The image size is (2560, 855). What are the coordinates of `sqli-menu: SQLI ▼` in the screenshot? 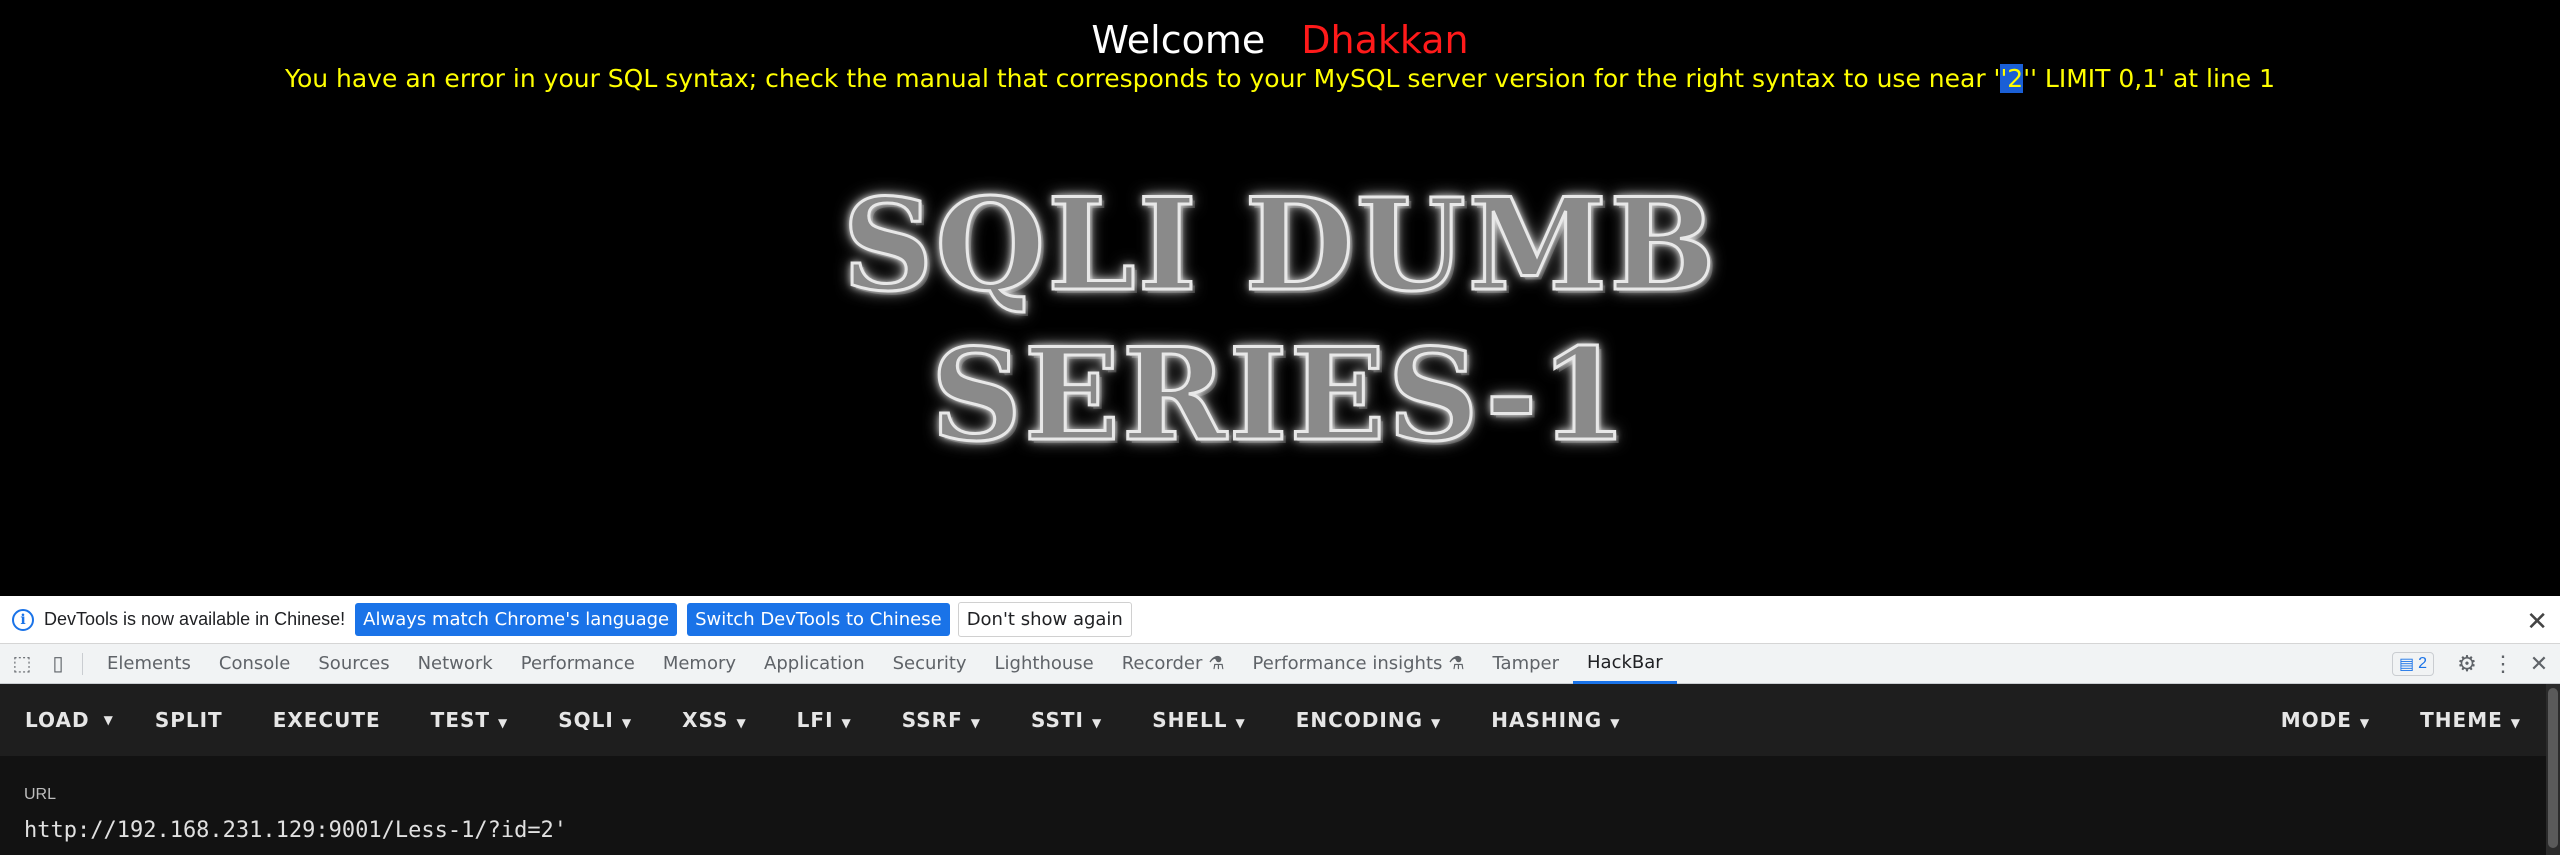 It's located at (595, 720).